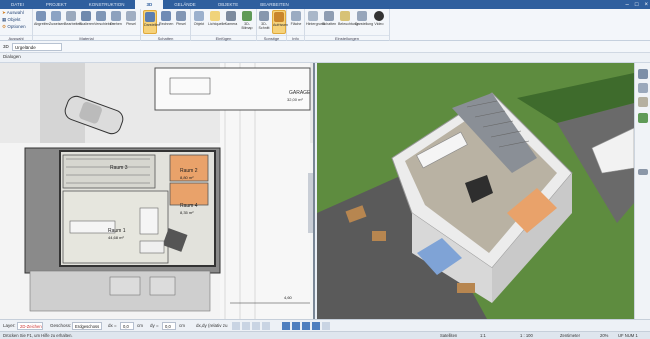 The width and height of the screenshot is (650, 339). Describe the element at coordinates (264, 16) in the screenshot. I see `section-icon` at that location.